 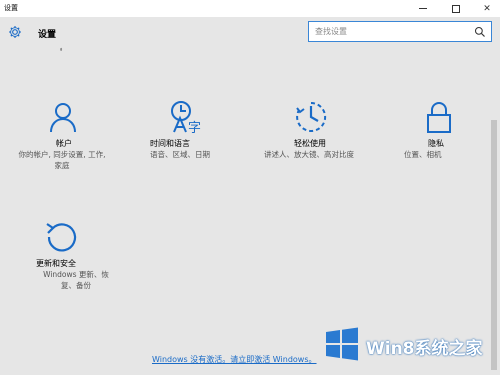 I want to click on tile-label: 轻松使用, so click(x=310, y=143).